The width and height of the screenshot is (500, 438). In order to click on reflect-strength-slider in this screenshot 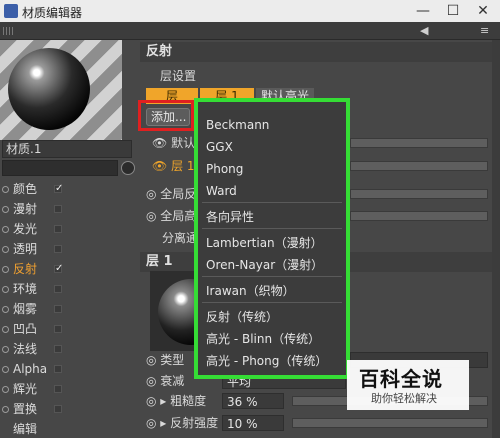, I will do `click(390, 423)`.